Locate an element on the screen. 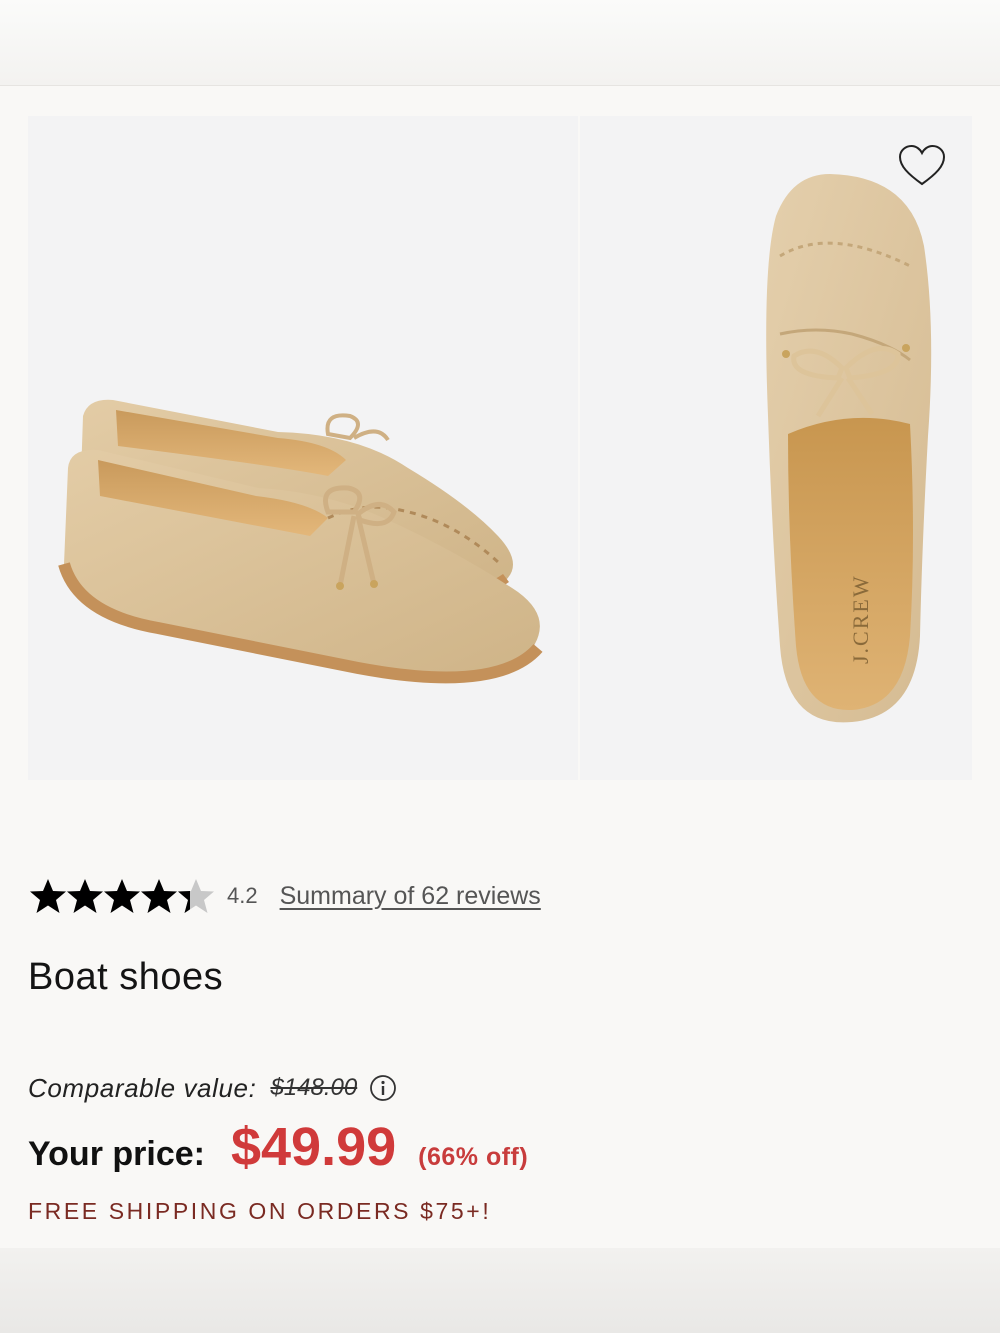 Image resolution: width=1000 pixels, height=1333 pixels. brand-mark: J.CREW is located at coordinates (860, 619).